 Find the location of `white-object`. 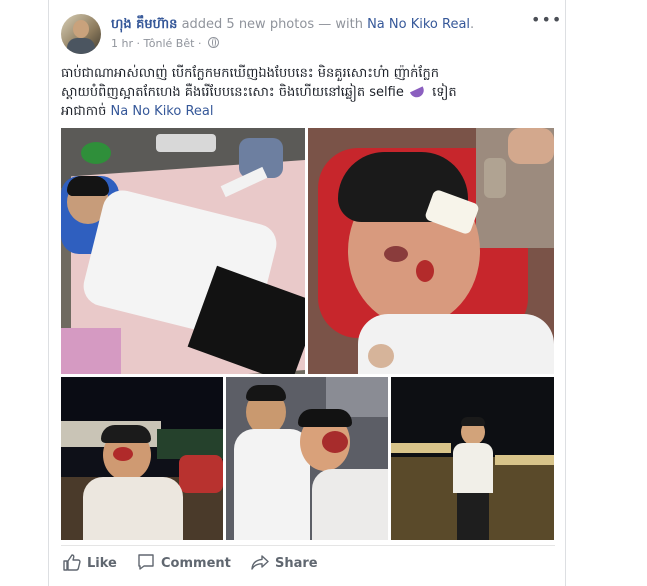

white-object is located at coordinates (186, 143).